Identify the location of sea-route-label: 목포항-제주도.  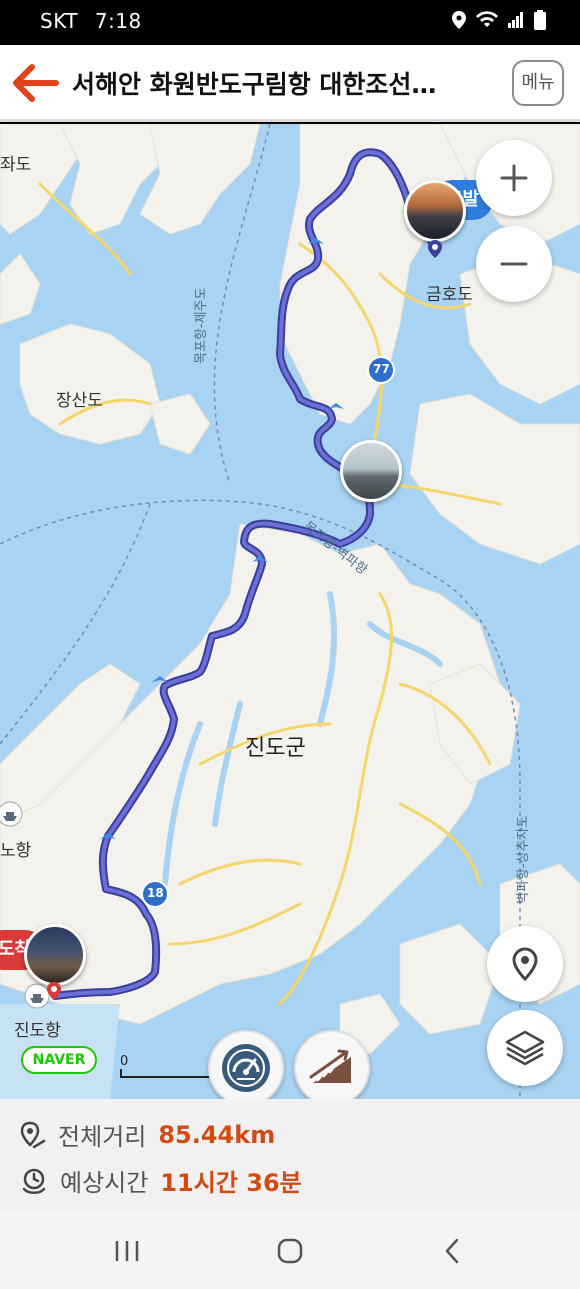
(201, 325).